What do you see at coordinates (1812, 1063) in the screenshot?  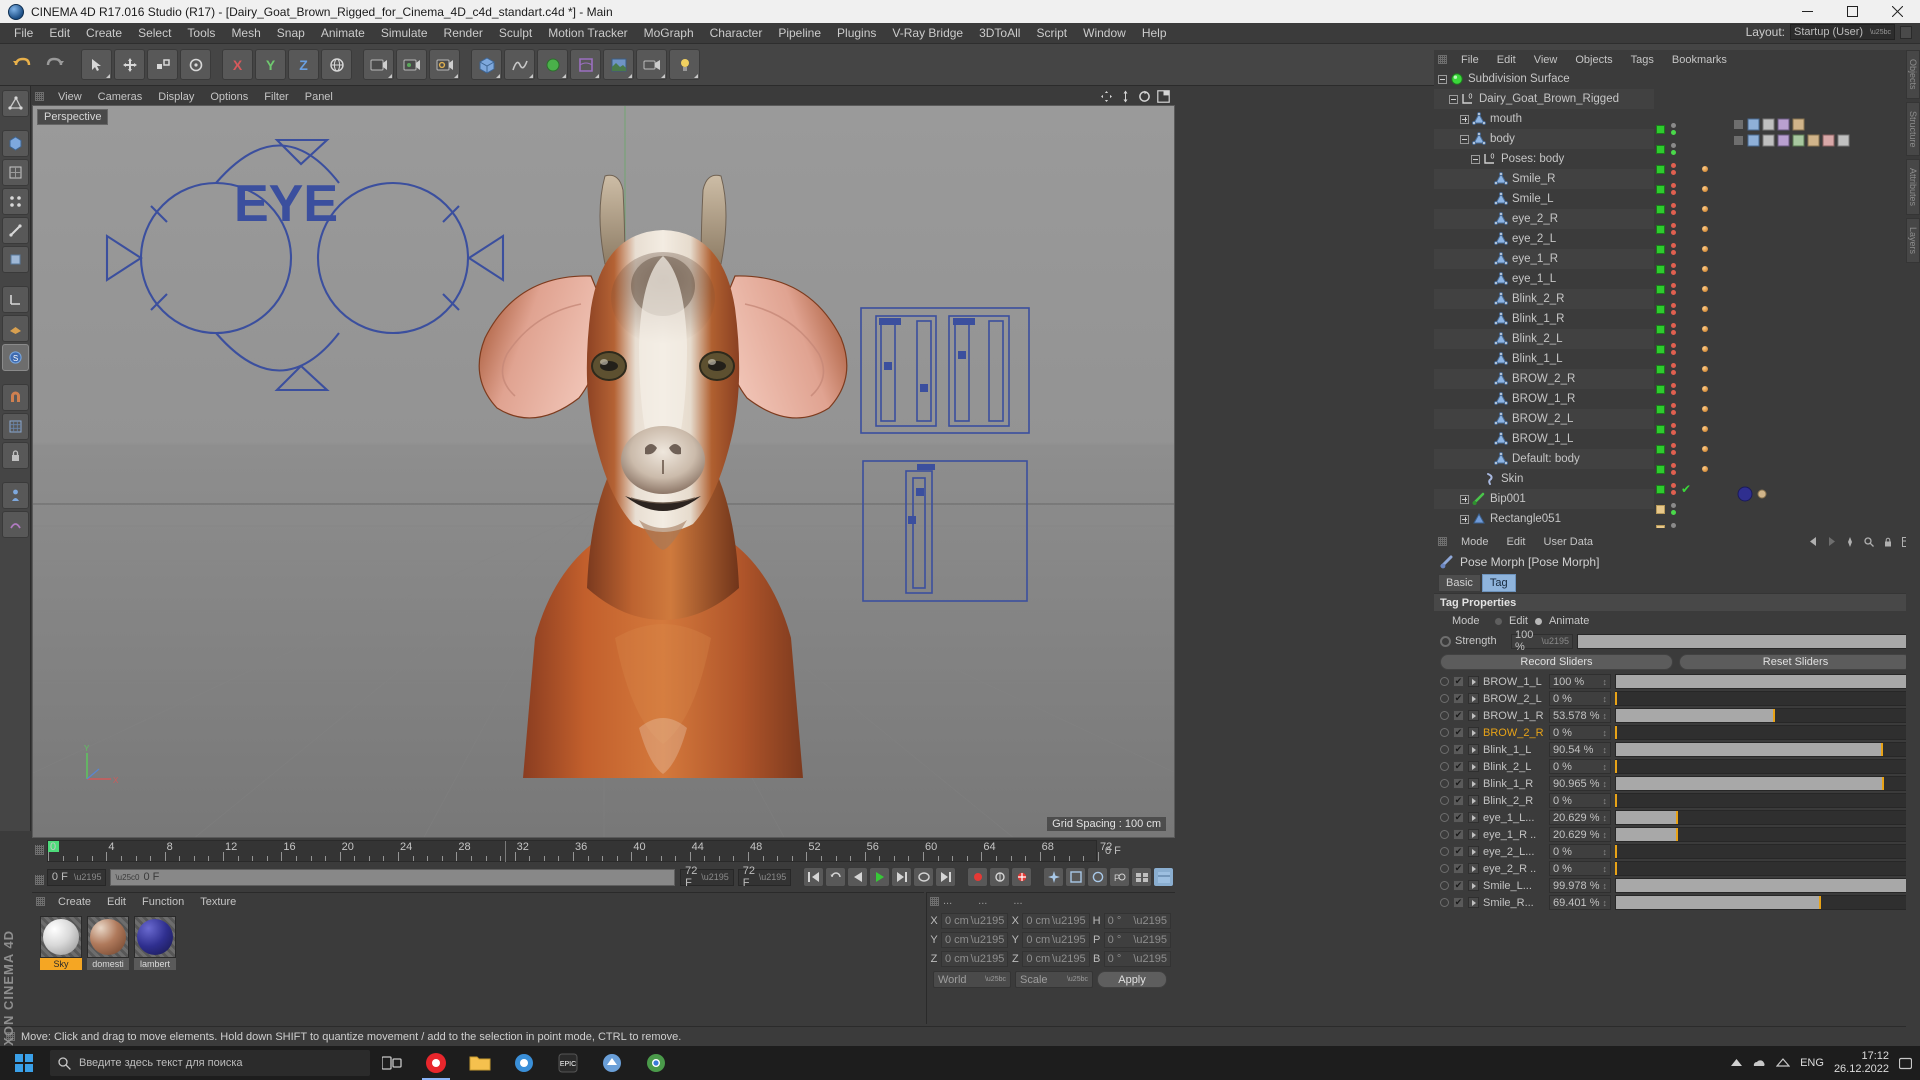 I see `language-indicator: ENG` at bounding box center [1812, 1063].